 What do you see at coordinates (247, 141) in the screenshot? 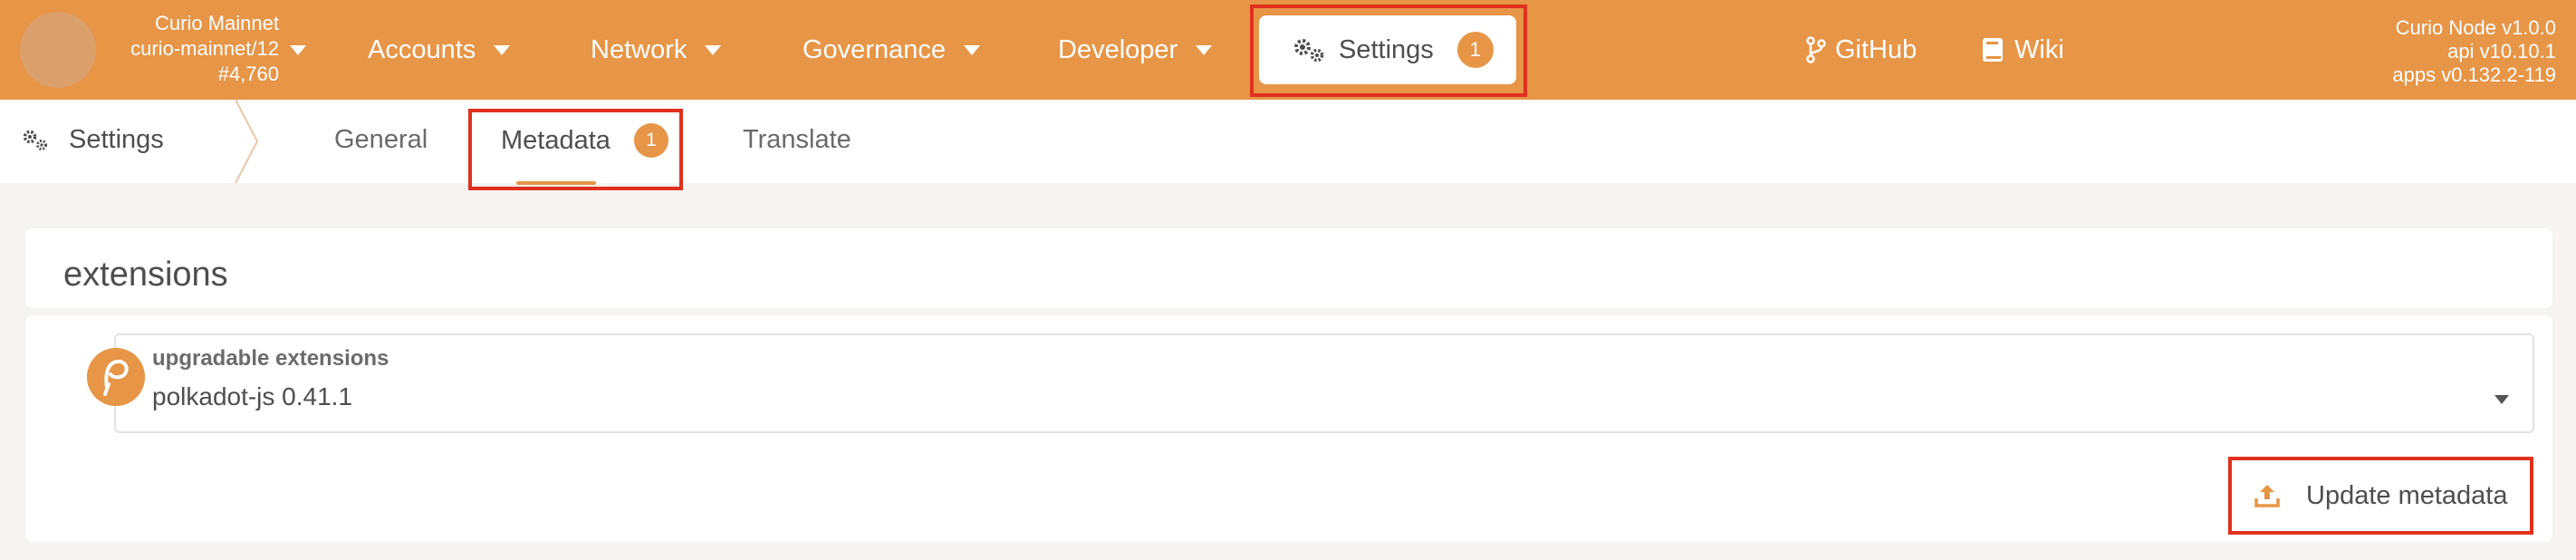
I see `breadcrumb-separator` at bounding box center [247, 141].